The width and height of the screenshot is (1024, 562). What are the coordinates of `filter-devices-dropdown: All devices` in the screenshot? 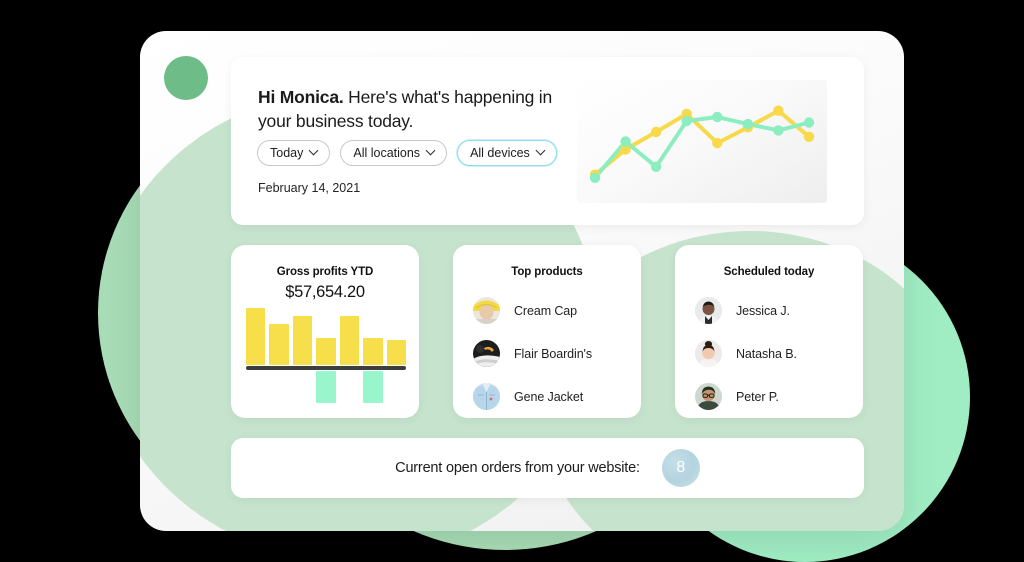 It's located at (507, 153).